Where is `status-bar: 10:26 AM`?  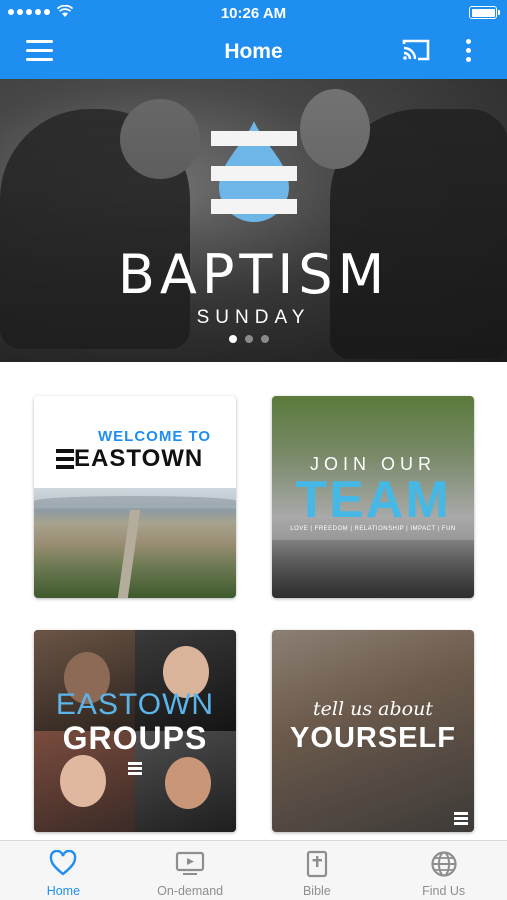
status-bar: 10:26 AM is located at coordinates (253, 13).